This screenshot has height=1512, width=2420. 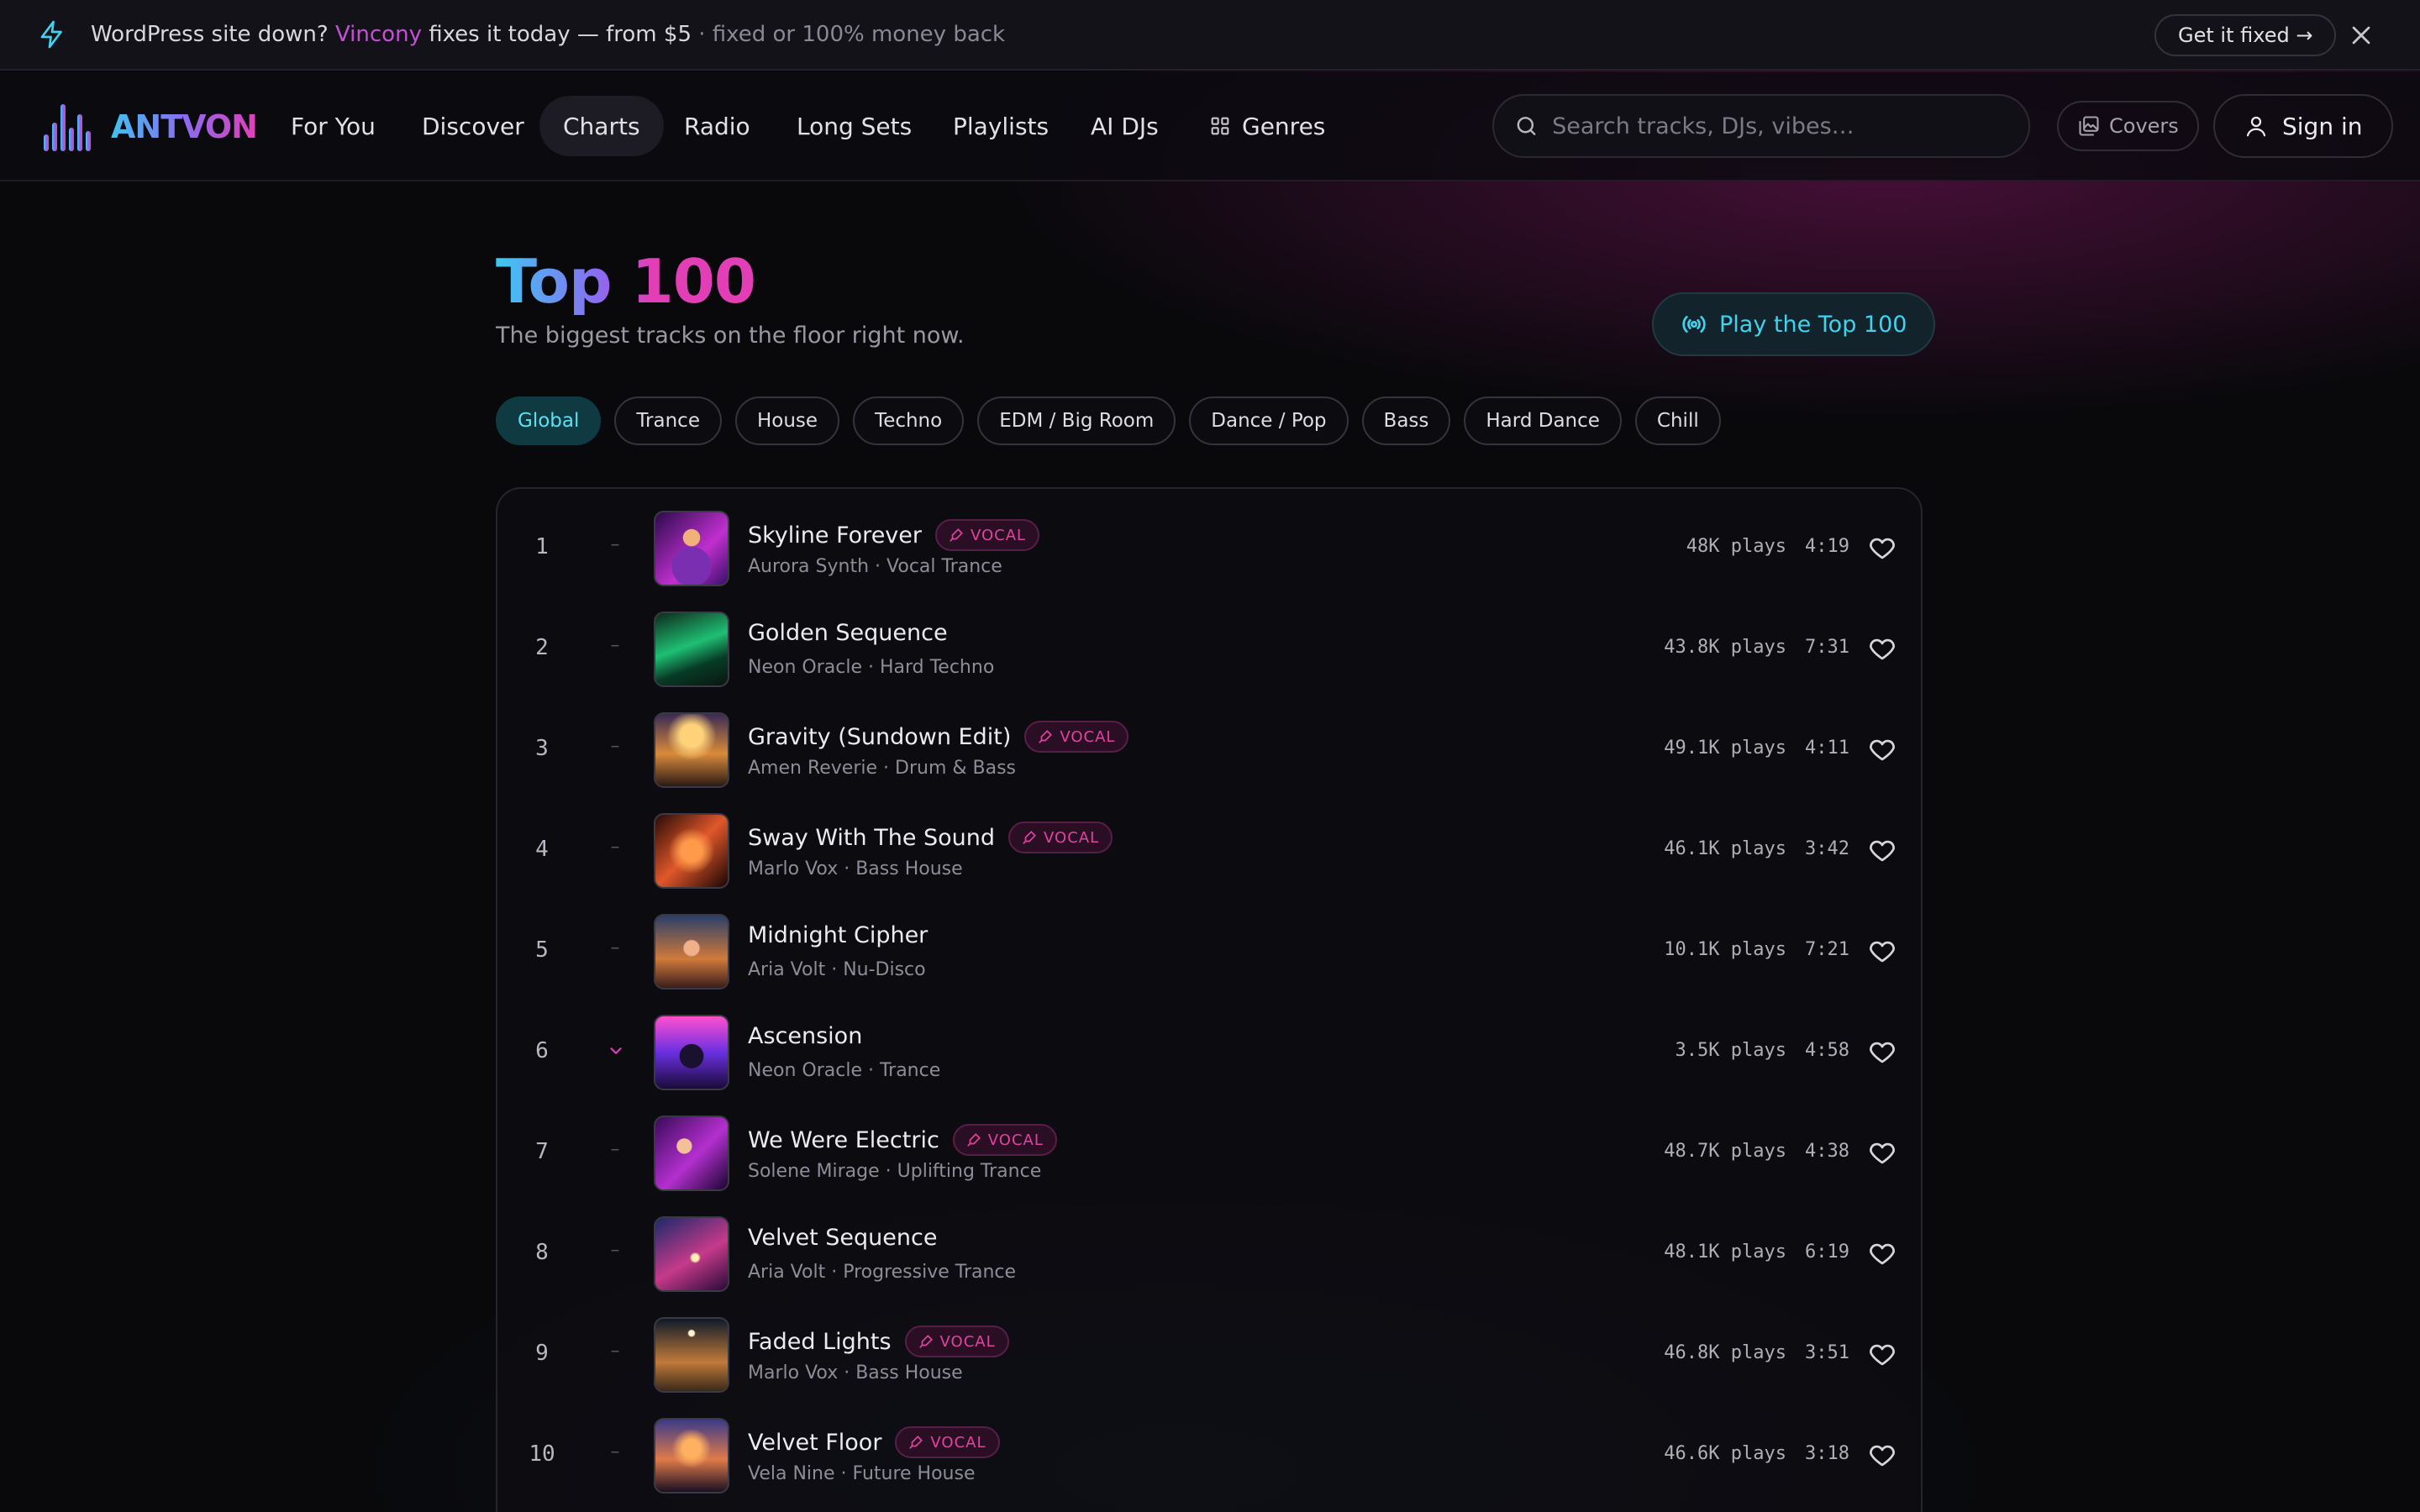 I want to click on track-title: Faded Lights, so click(x=820, y=1342).